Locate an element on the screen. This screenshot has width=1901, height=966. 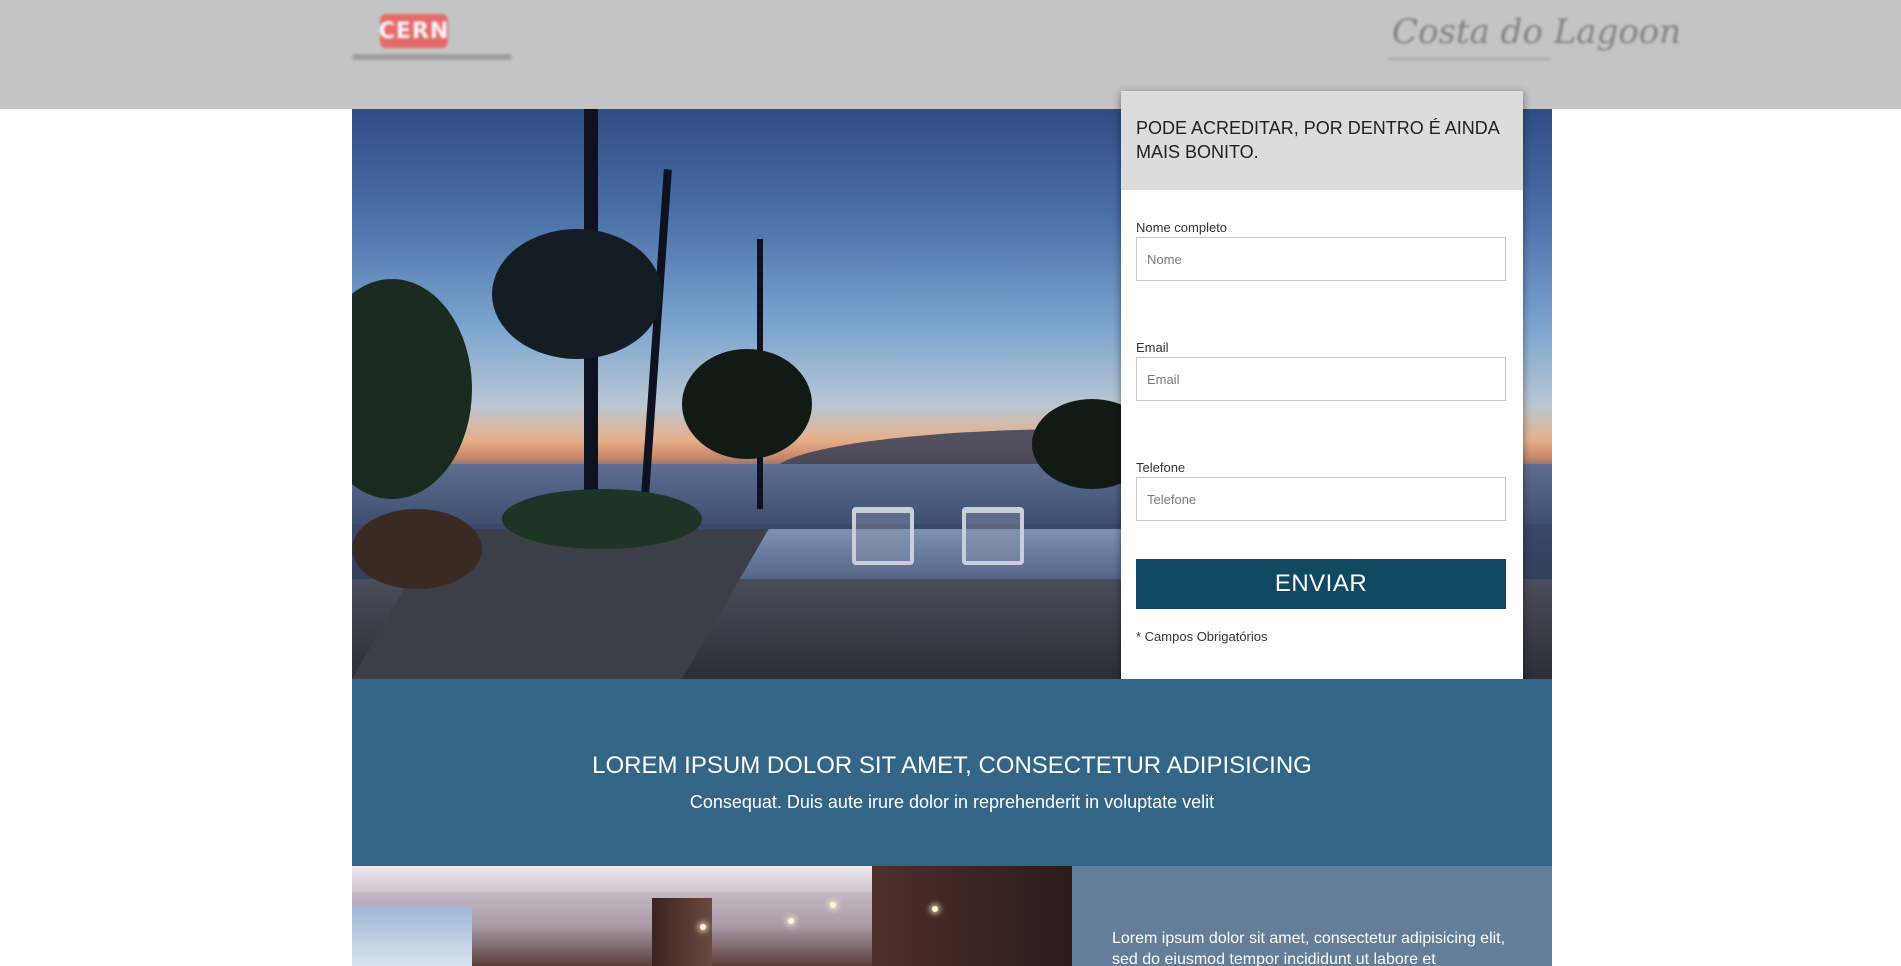
full-name-label: Nome completo is located at coordinates (1182, 227).